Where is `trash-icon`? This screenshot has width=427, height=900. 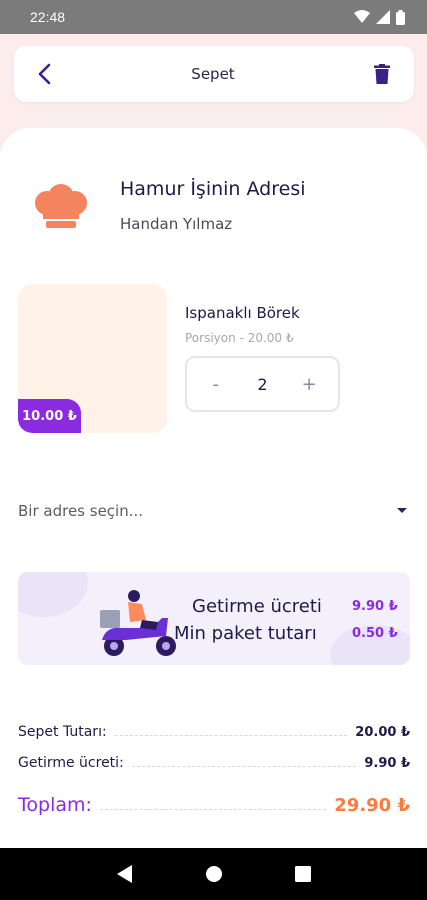
trash-icon is located at coordinates (381, 74).